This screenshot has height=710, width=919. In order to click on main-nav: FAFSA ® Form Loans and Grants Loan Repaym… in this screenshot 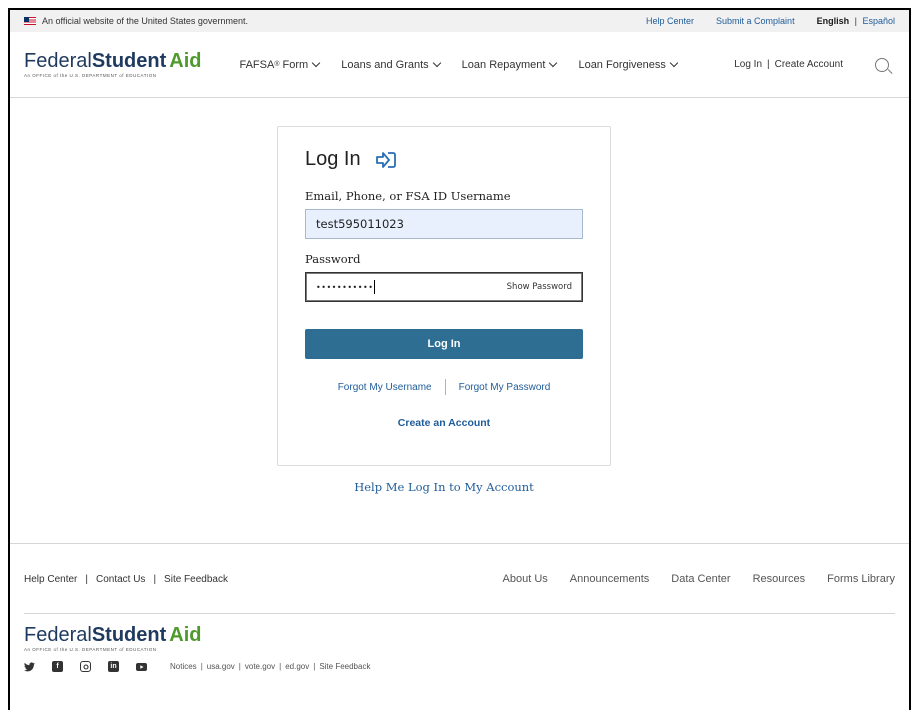, I will do `click(468, 65)`.